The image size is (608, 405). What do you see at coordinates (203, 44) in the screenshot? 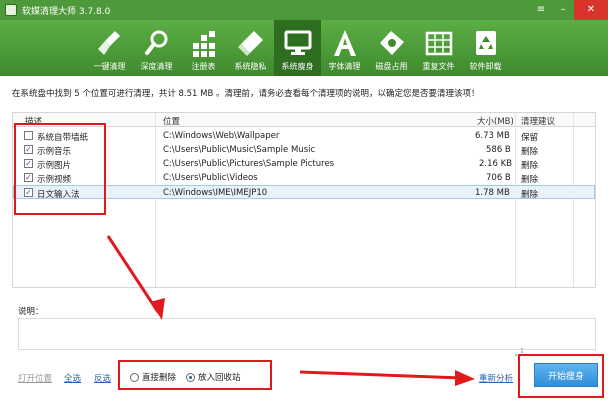
I see `registry-grid-icon` at bounding box center [203, 44].